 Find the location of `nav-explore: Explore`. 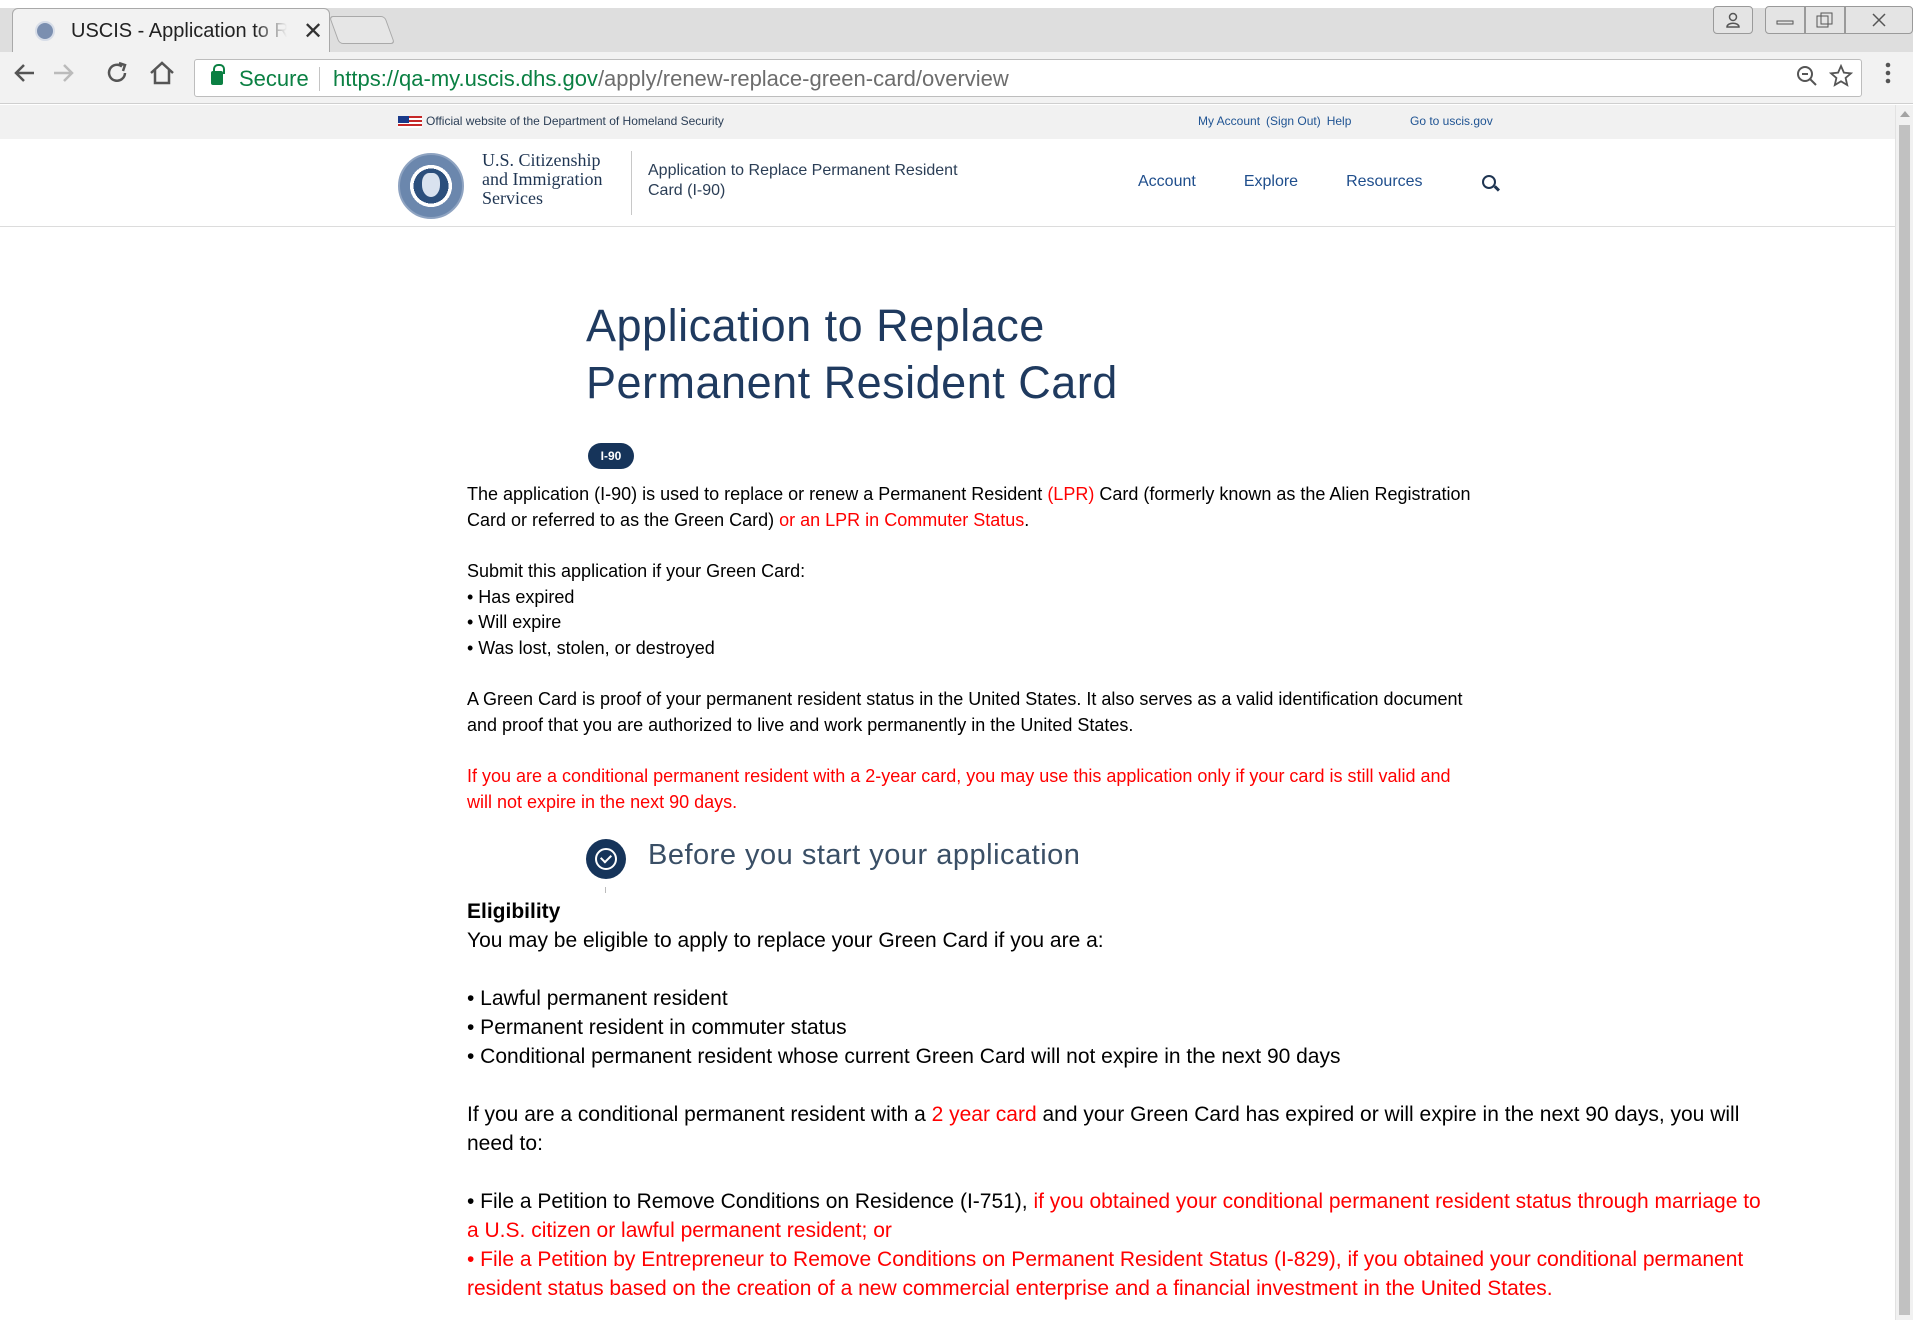

nav-explore: Explore is located at coordinates (1271, 182).